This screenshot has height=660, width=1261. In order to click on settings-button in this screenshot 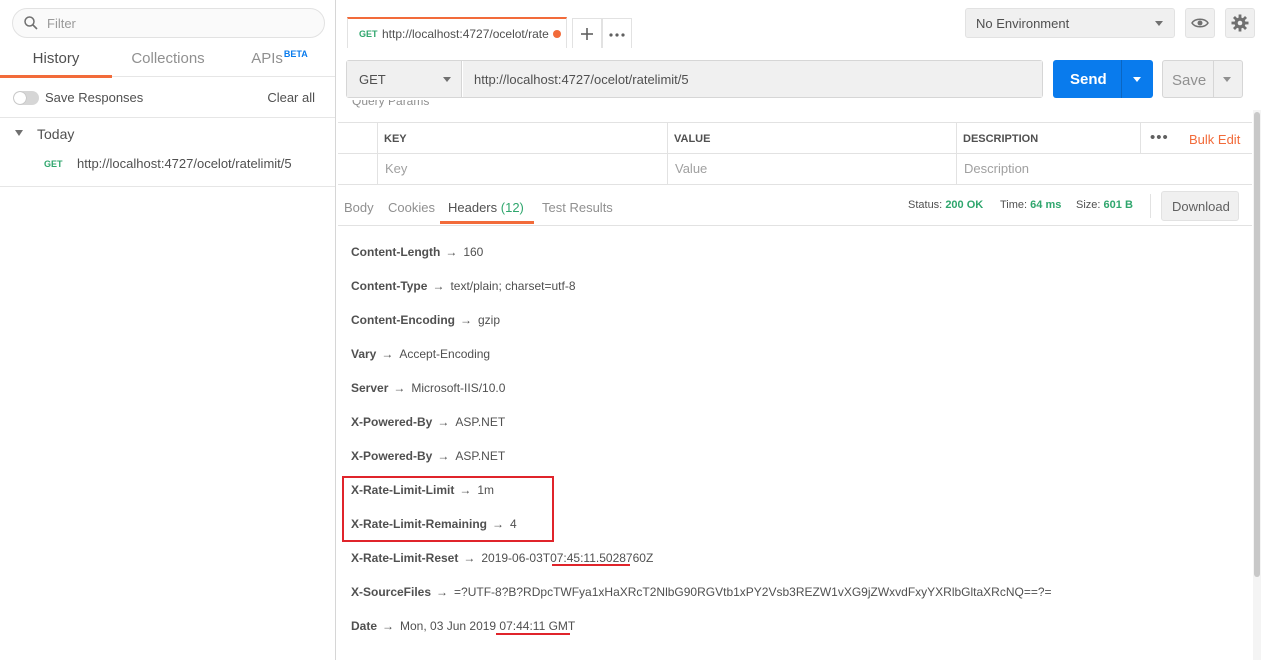, I will do `click(1240, 23)`.